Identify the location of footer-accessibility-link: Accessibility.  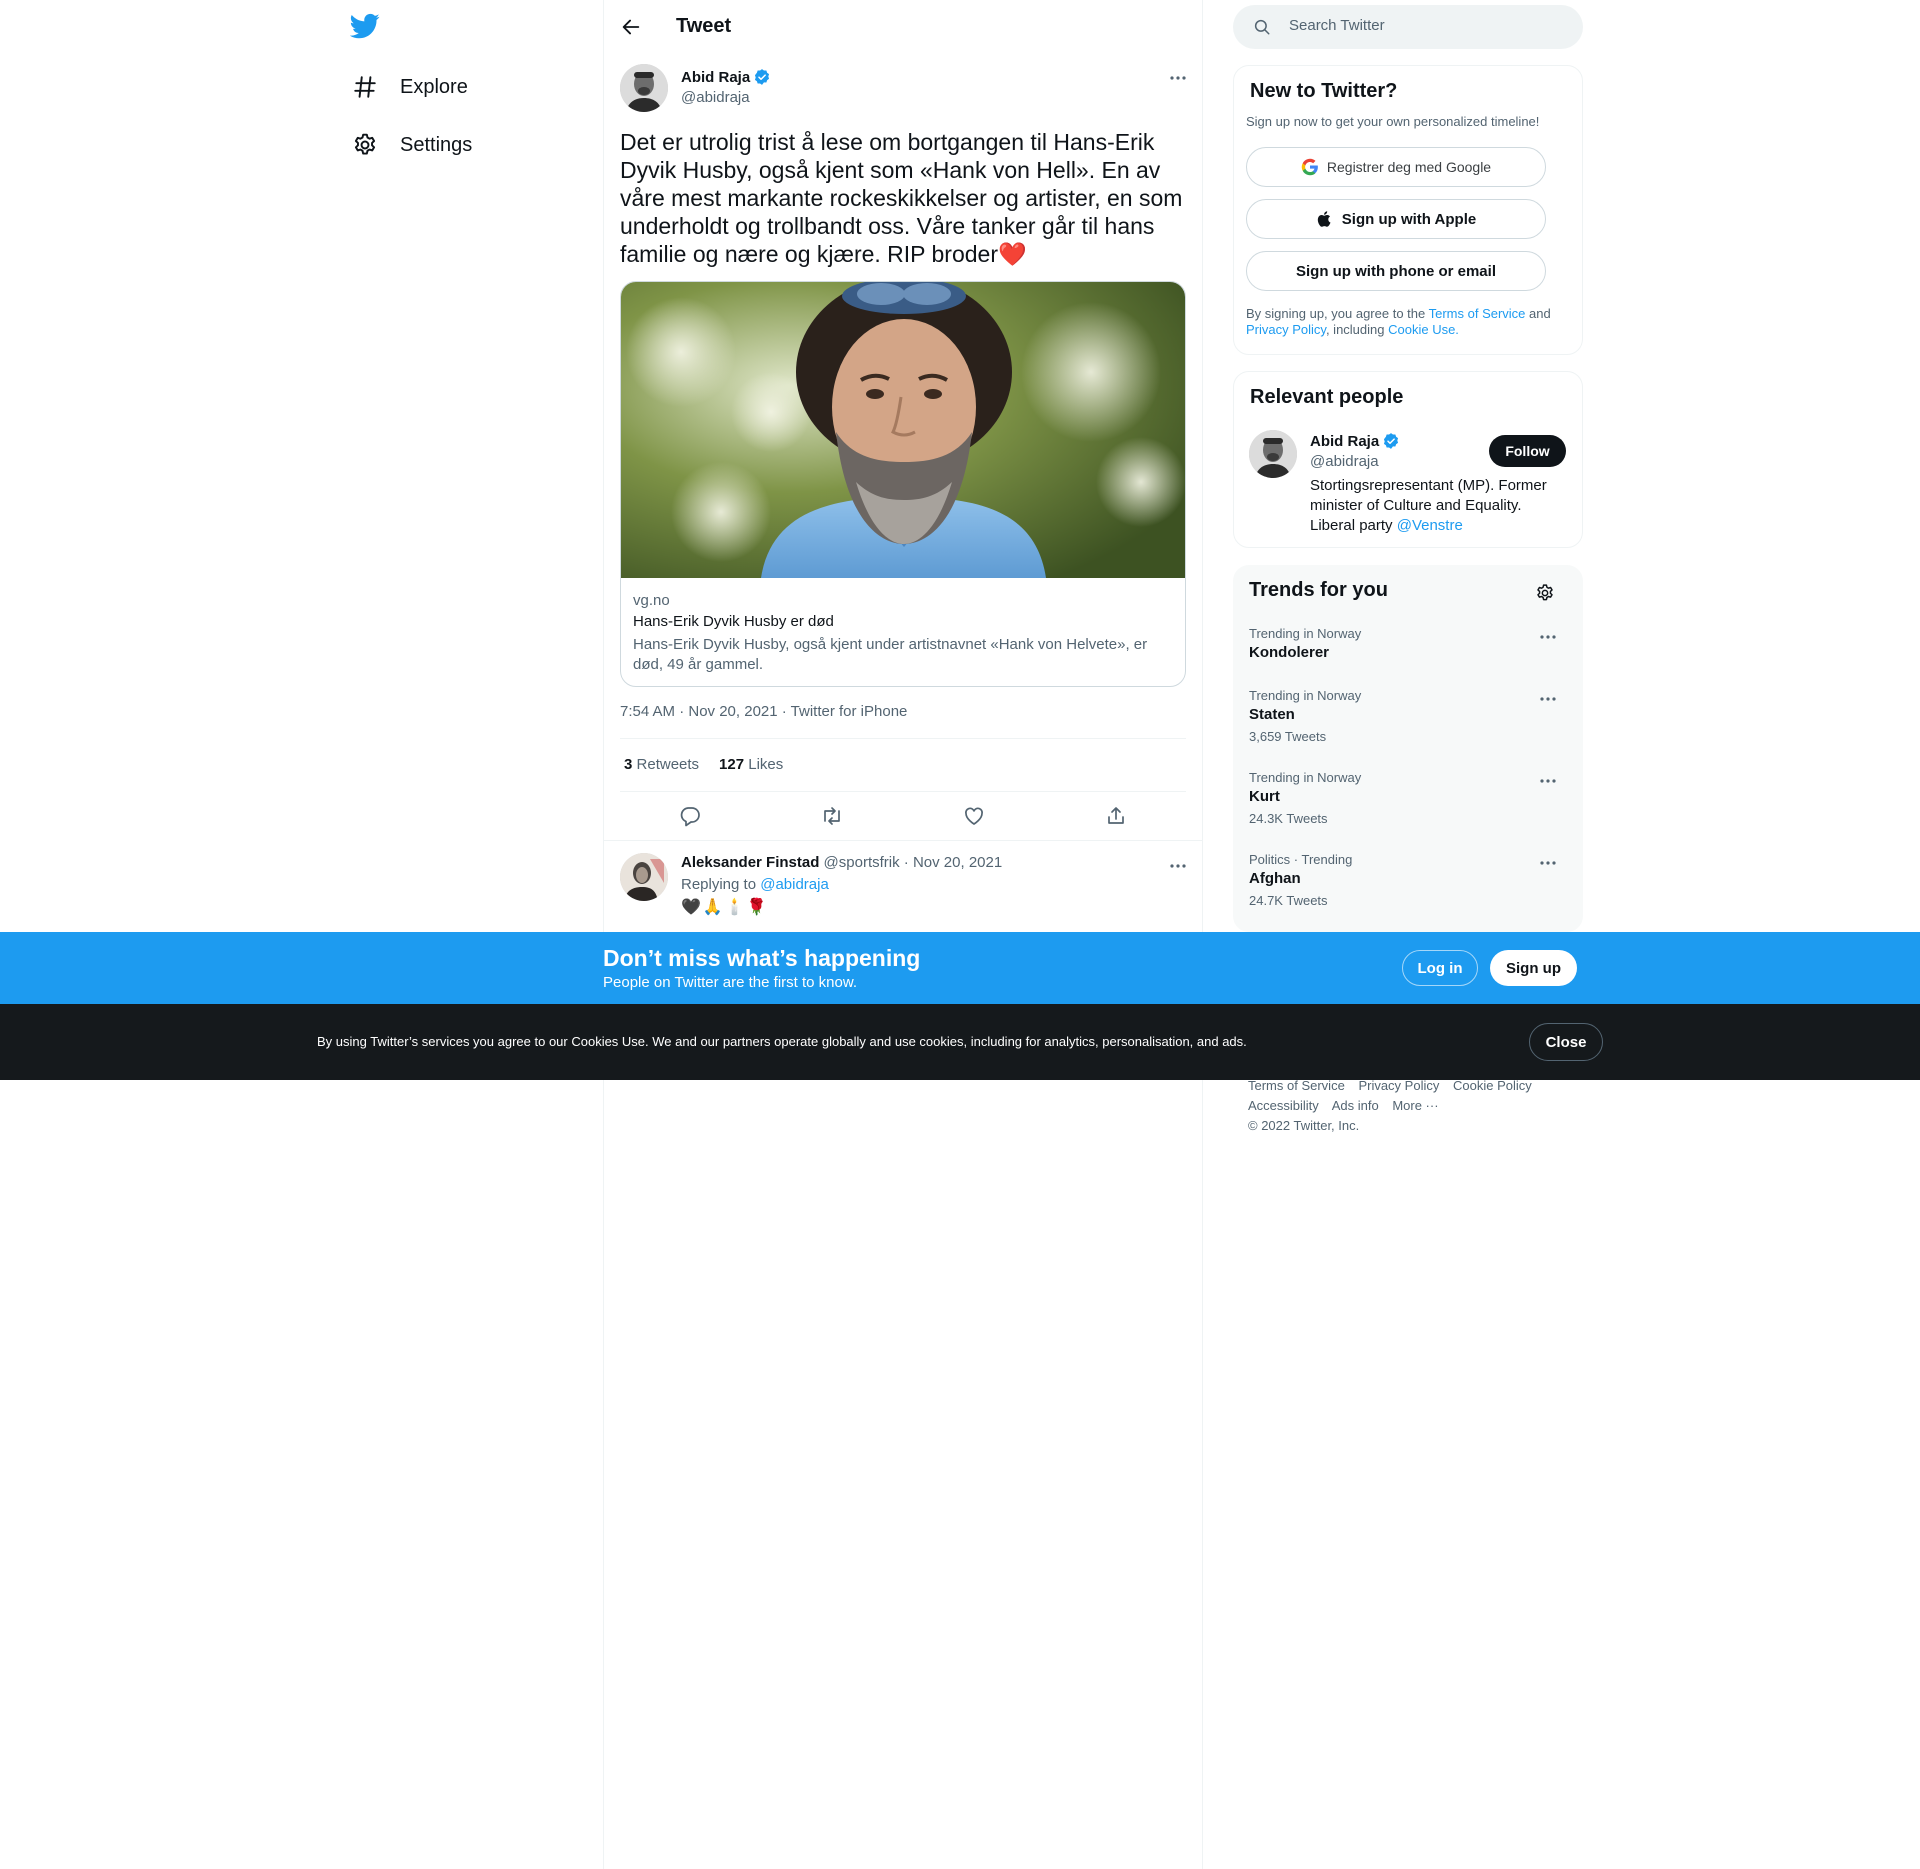
(1283, 1105).